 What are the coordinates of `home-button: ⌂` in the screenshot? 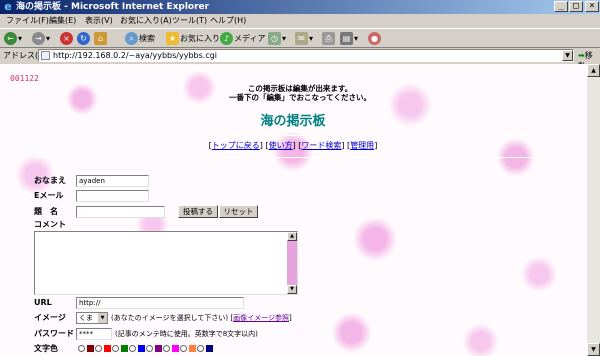 It's located at (101, 38).